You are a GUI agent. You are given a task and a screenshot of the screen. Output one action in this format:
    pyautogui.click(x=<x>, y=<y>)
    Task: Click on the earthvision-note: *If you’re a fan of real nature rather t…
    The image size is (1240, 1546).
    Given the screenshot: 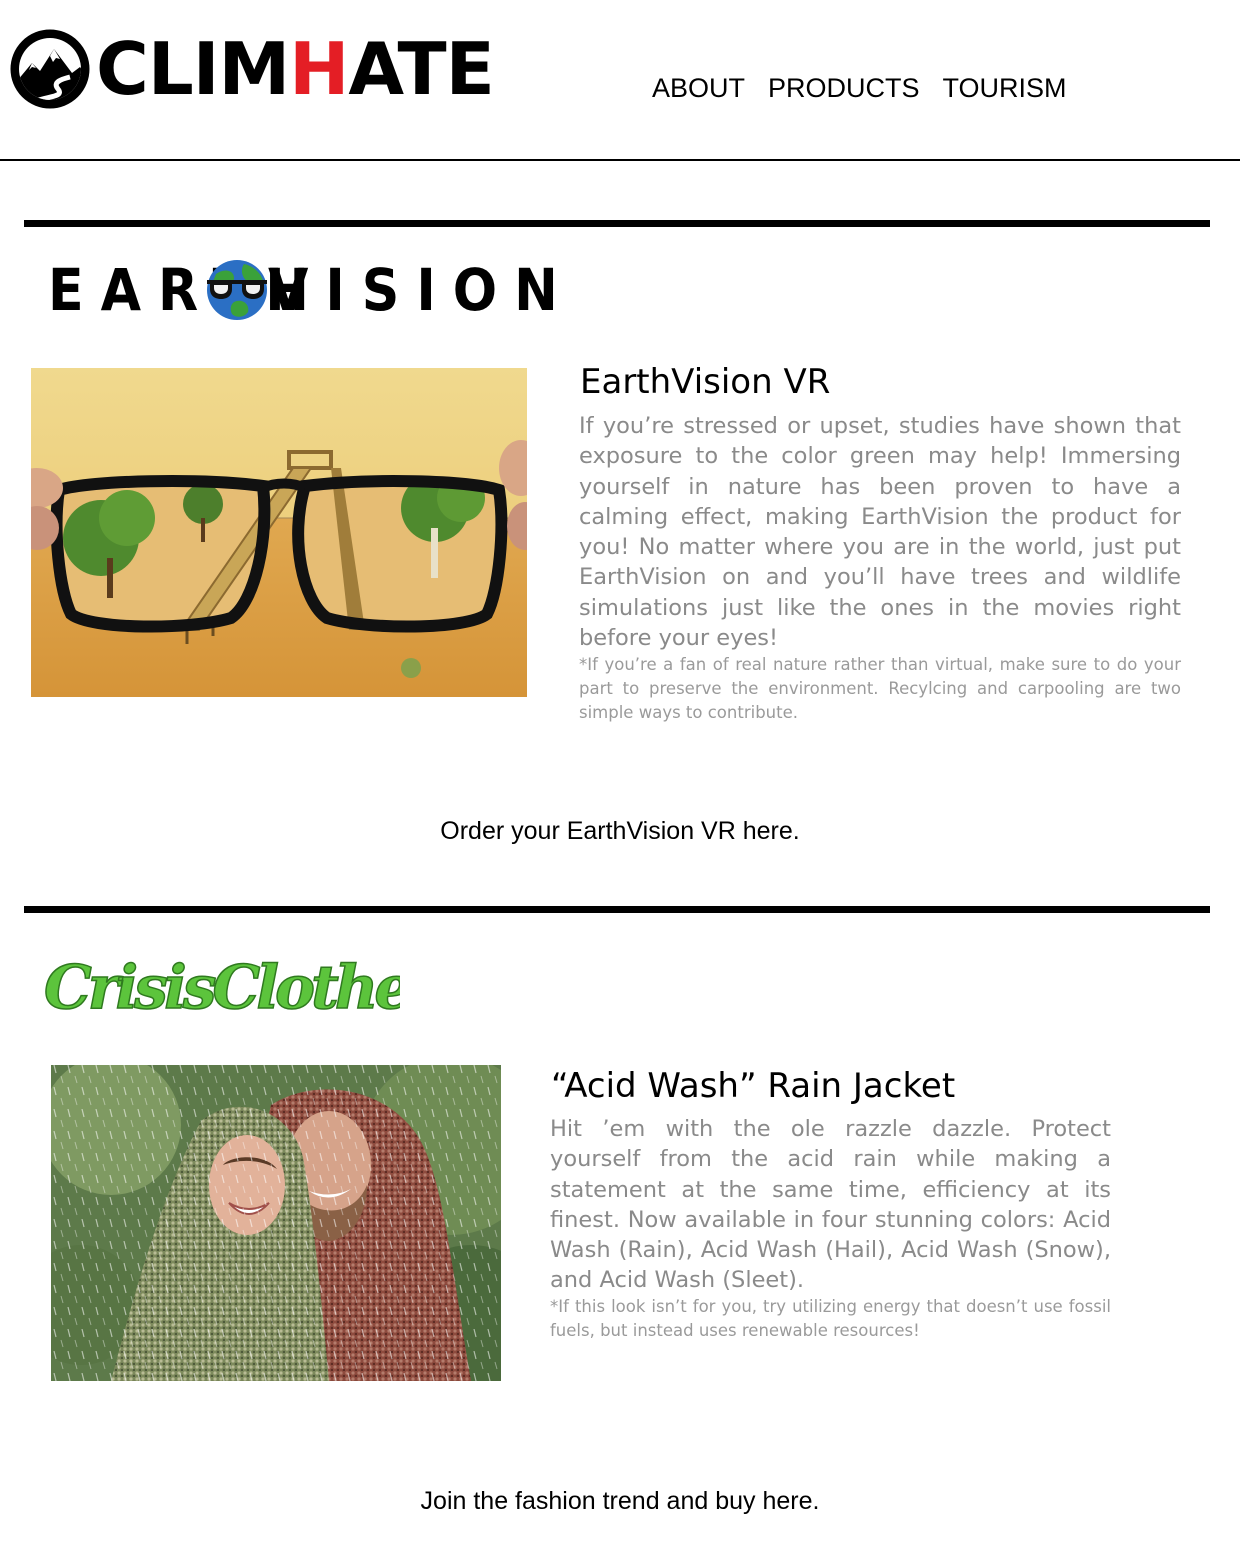 What is the action you would take?
    pyautogui.click(x=880, y=688)
    